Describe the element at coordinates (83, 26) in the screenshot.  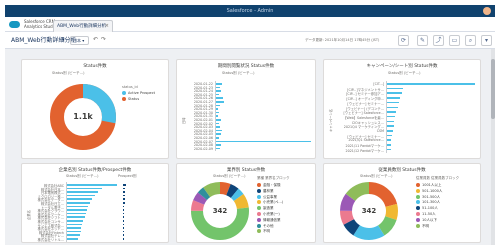
I see `tab-dashboard: ABM_Web行動詳細分析 ×` at that location.